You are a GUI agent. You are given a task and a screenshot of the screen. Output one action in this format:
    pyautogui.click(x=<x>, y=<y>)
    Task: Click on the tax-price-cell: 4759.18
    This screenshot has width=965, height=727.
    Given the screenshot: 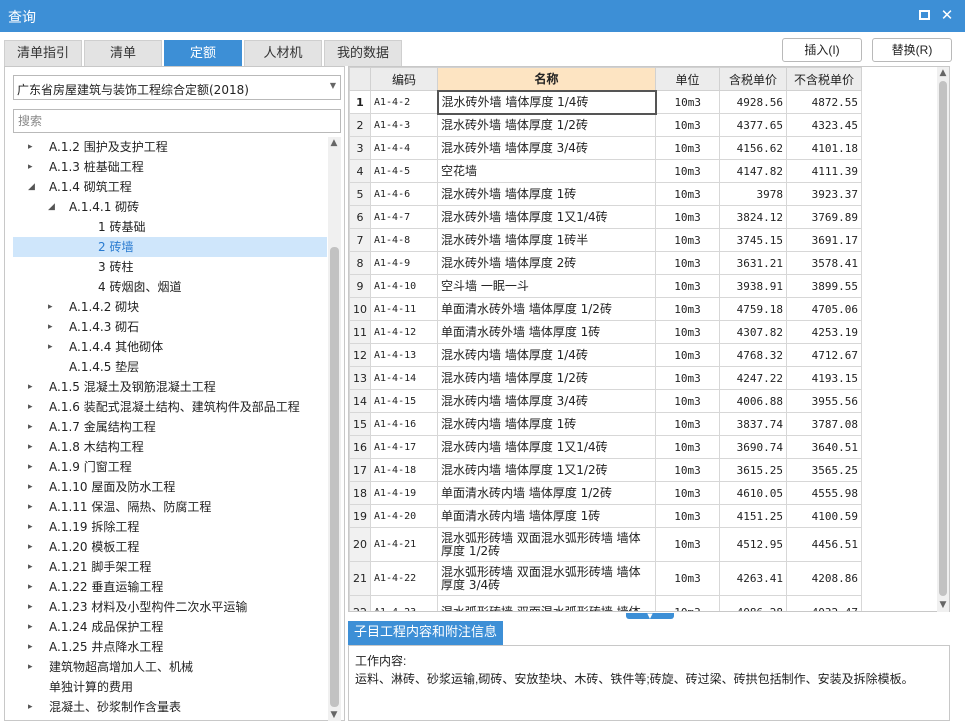 What is the action you would take?
    pyautogui.click(x=753, y=309)
    